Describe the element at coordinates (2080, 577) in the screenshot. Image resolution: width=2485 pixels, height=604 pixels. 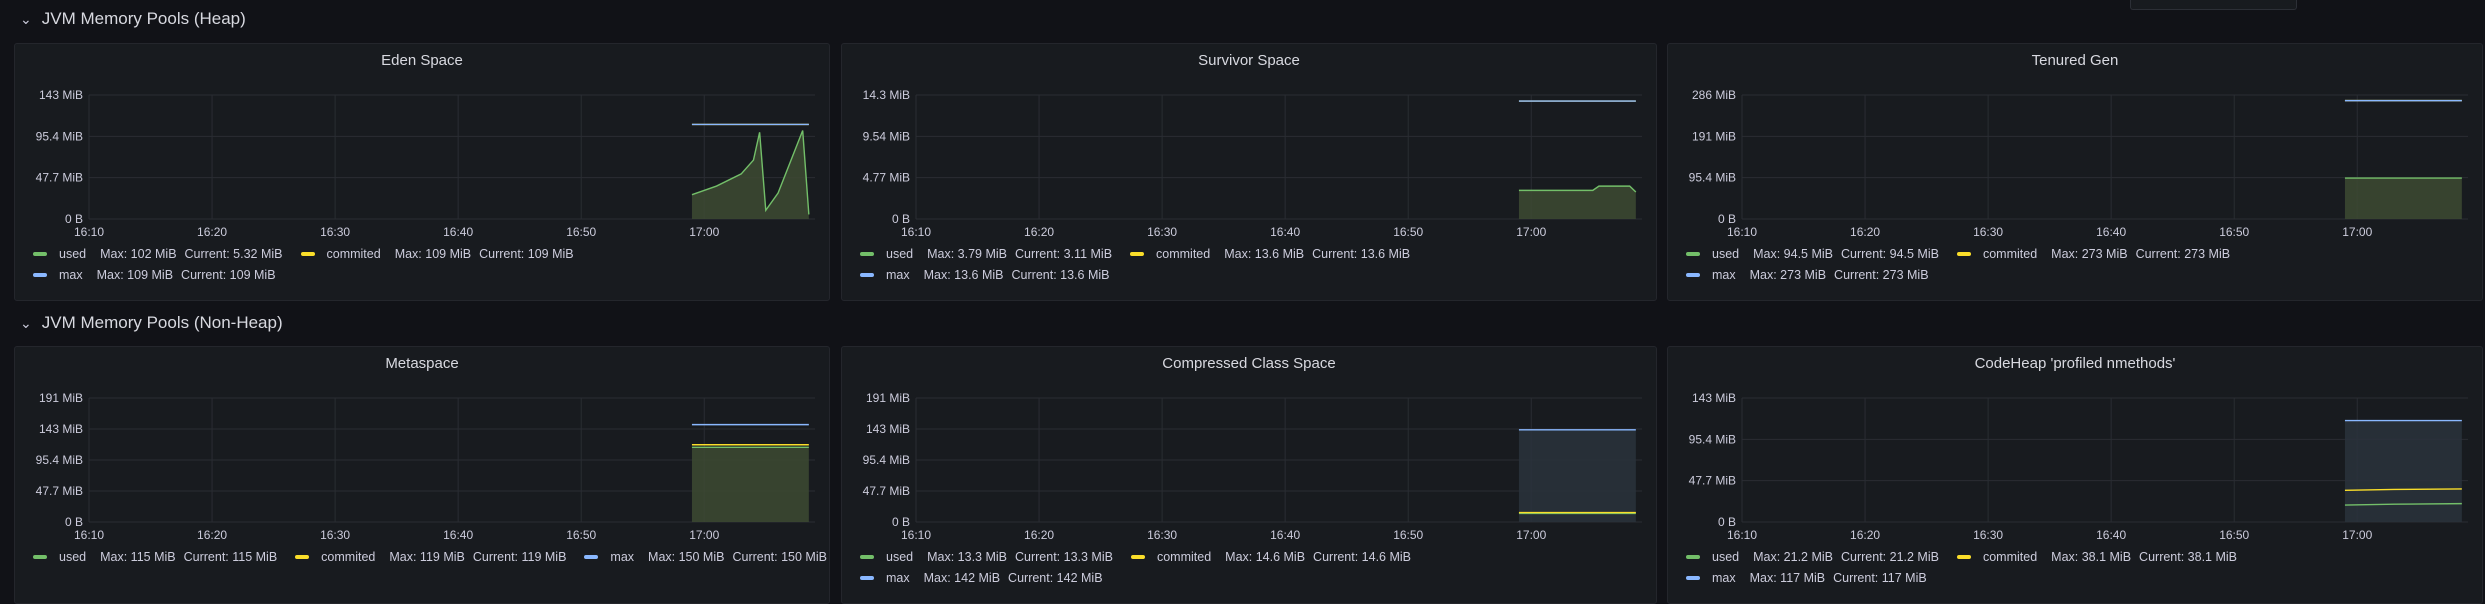
I see `legend-row: max Max: 117 MiB Current: 117 MiB` at that location.